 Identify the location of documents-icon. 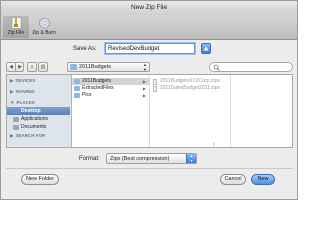
(16, 127).